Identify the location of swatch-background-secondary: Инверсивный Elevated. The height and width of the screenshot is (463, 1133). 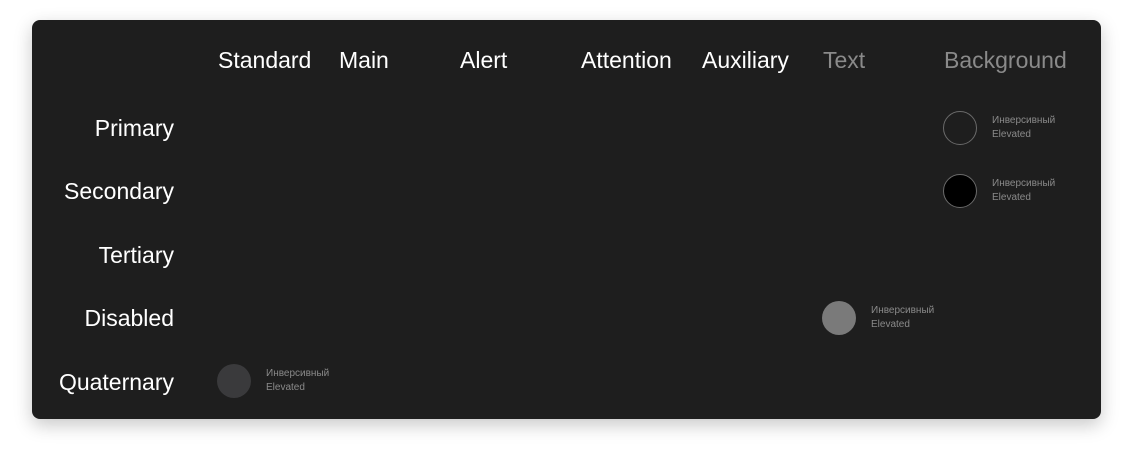
(999, 191).